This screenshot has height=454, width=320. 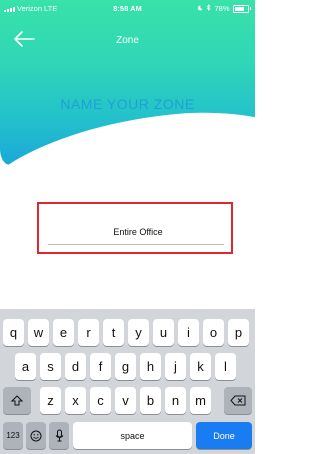 I want to click on space-key: space, so click(x=132, y=435).